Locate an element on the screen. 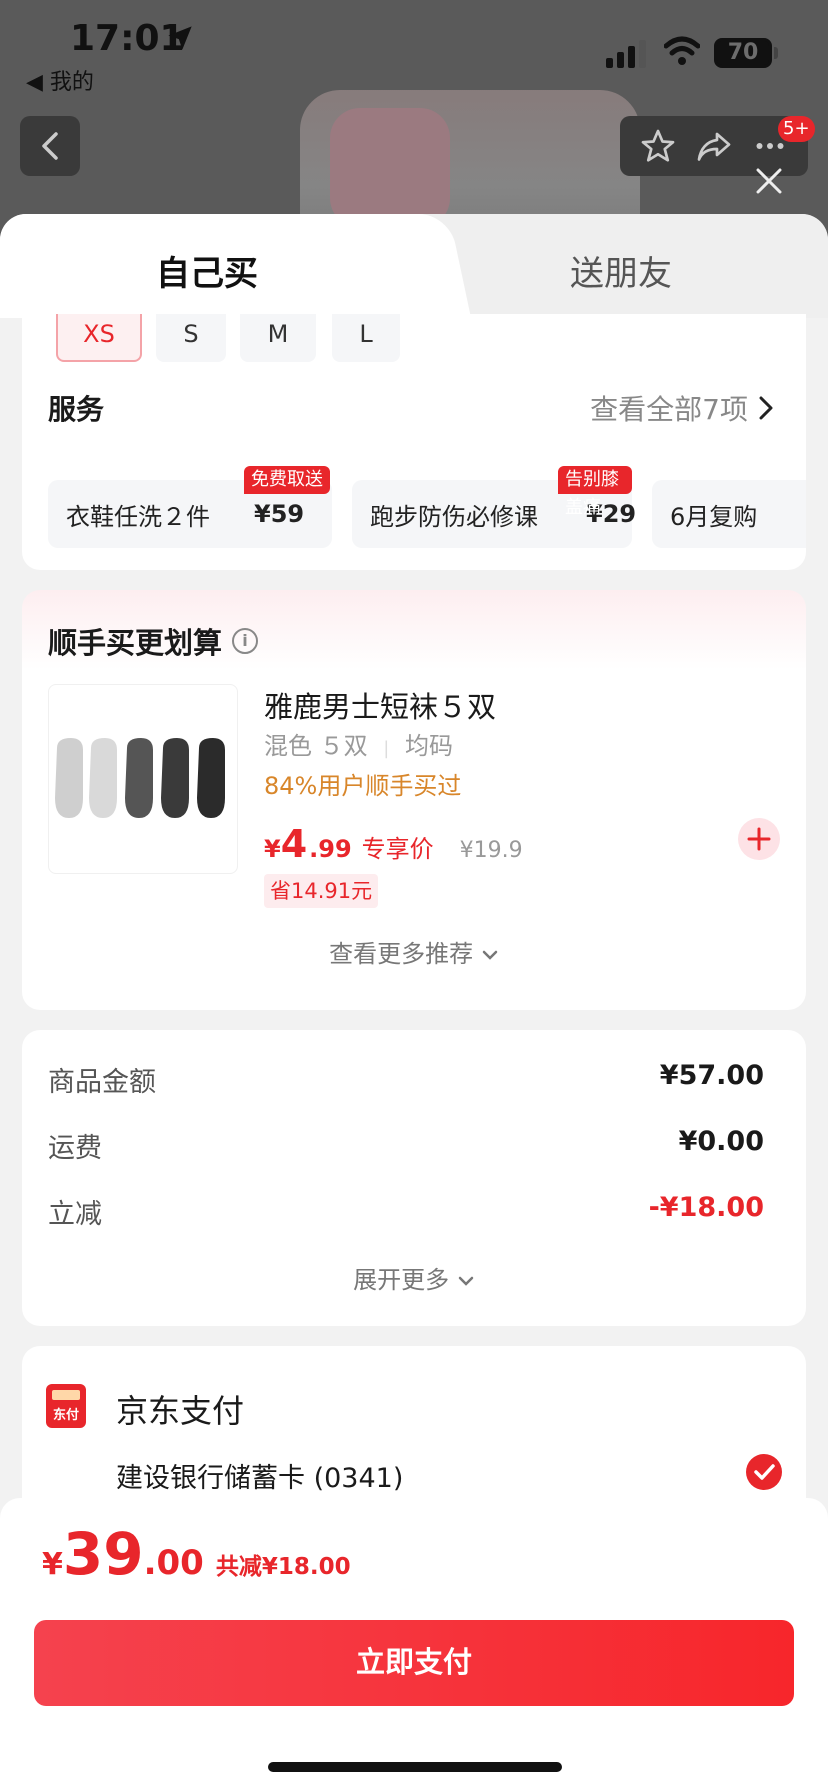 The width and height of the screenshot is (828, 1792). price-currency: ¥ is located at coordinates (272, 849).